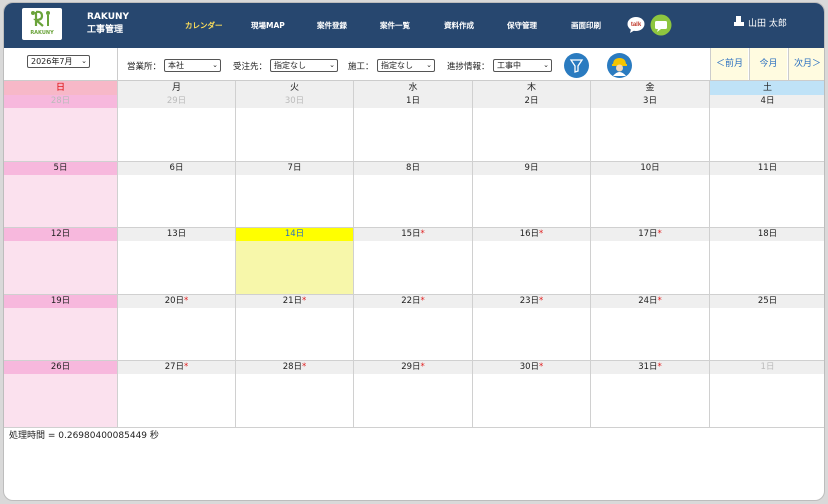 The image size is (828, 504). I want to click on progress-select: 工事中 ⌄, so click(522, 65).